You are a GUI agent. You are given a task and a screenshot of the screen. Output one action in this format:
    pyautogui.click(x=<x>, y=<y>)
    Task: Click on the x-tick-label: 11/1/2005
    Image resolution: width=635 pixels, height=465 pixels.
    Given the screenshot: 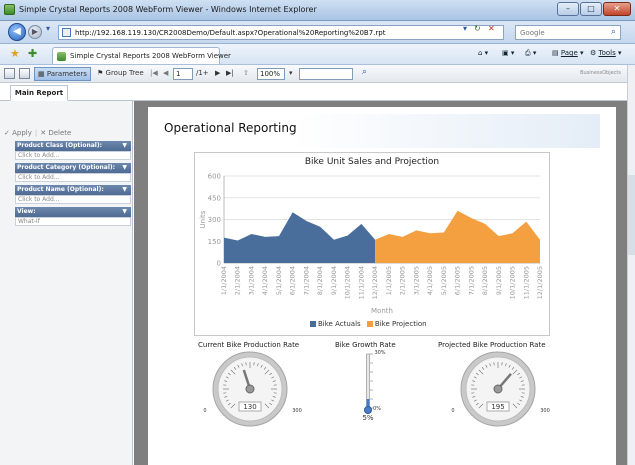 What is the action you would take?
    pyautogui.click(x=526, y=282)
    